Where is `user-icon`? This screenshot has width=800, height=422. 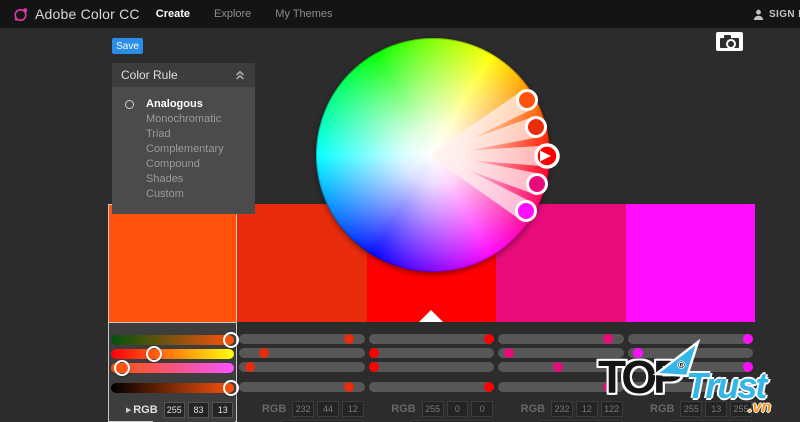
user-icon is located at coordinates (758, 14).